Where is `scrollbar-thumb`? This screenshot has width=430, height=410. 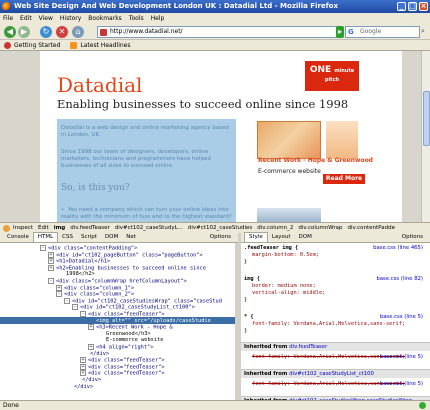 scrollbar-thumb is located at coordinates (426, 118).